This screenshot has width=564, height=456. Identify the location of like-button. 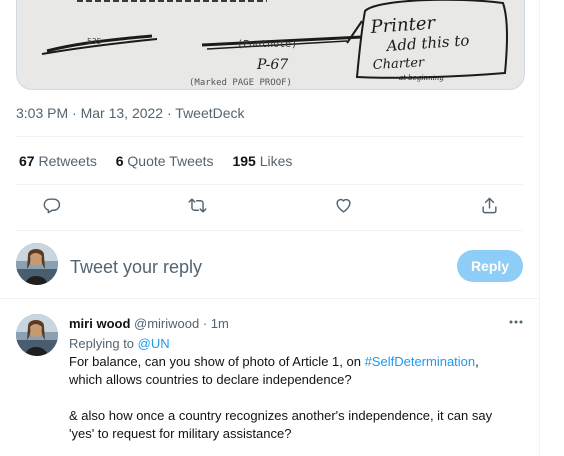
(343, 205).